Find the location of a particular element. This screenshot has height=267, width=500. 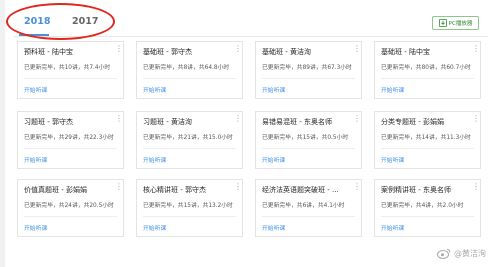

tab-2017: 2017 is located at coordinates (85, 22).